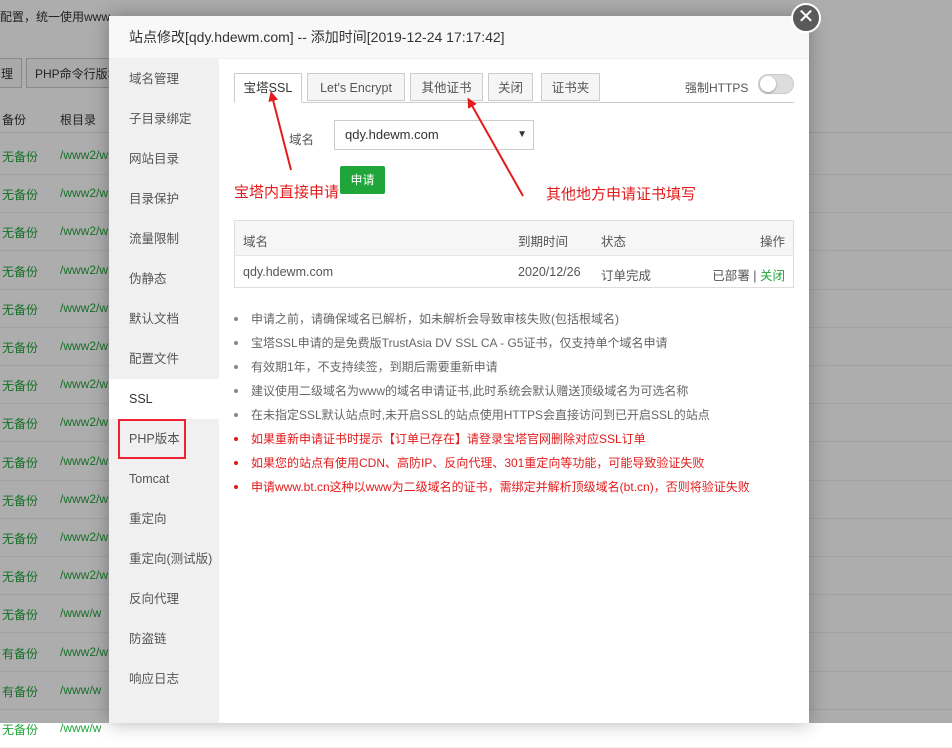 This screenshot has width=952, height=748. I want to click on backup-status: 无备份, so click(20, 730).